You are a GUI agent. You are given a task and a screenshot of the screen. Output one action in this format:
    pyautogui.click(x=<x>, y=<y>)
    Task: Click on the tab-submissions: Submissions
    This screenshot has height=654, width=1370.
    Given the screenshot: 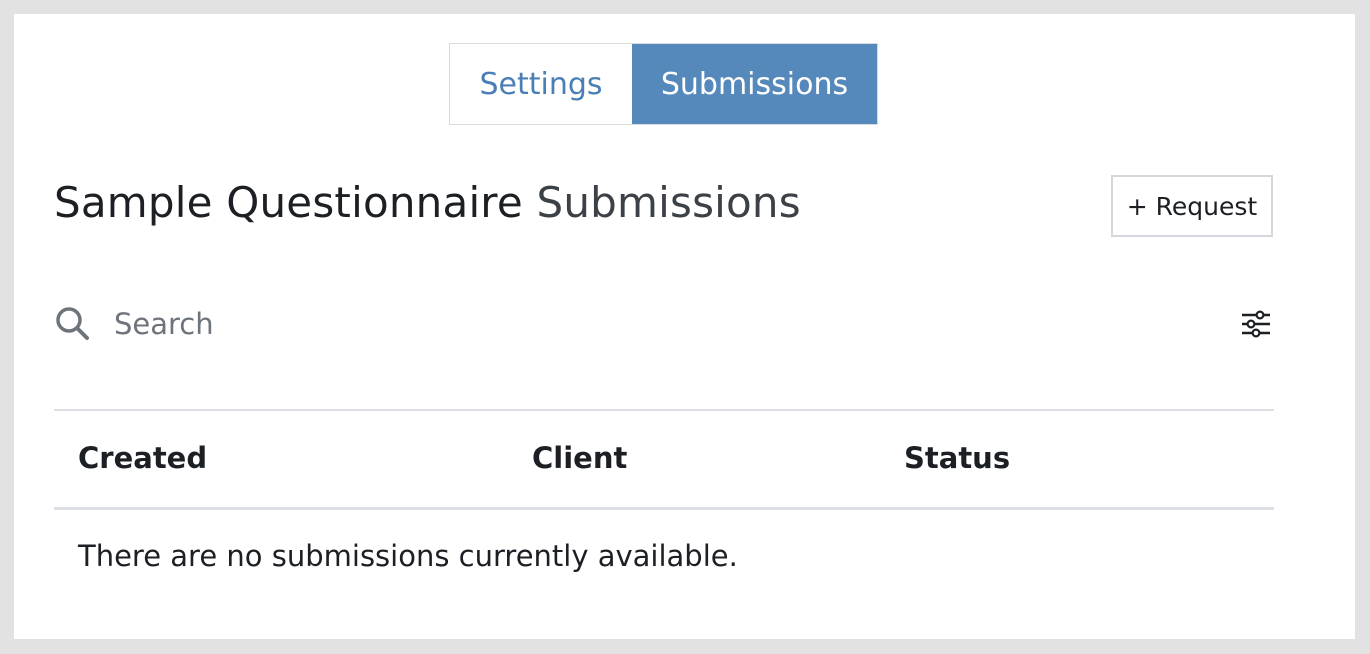 What is the action you would take?
    pyautogui.click(x=754, y=84)
    